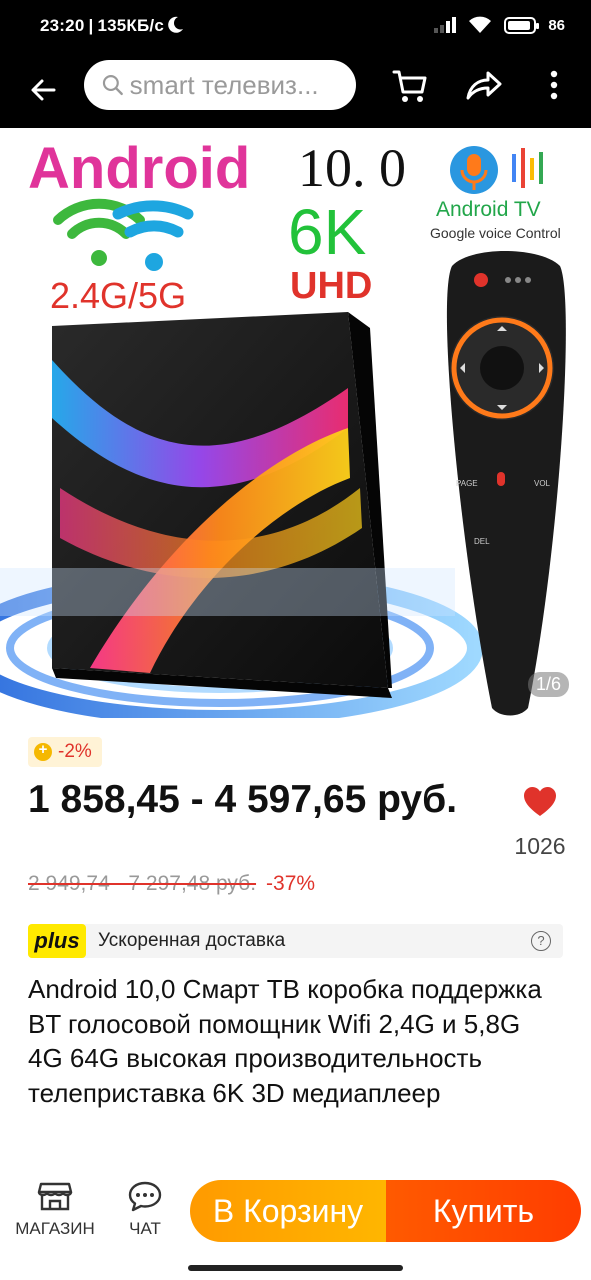 The height and width of the screenshot is (1280, 591). Describe the element at coordinates (541, 941) in the screenshot. I see `help-icon: ?` at that location.